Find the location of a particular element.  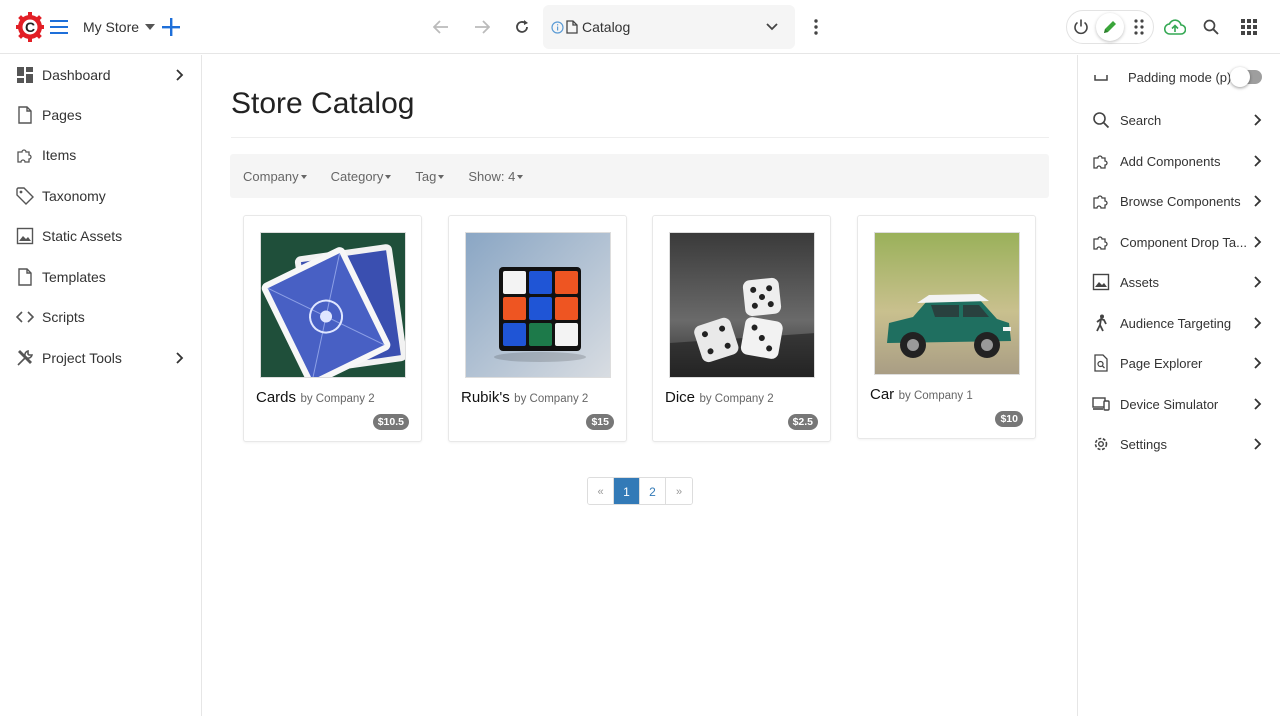

site-selector: My Store is located at coordinates (119, 27).